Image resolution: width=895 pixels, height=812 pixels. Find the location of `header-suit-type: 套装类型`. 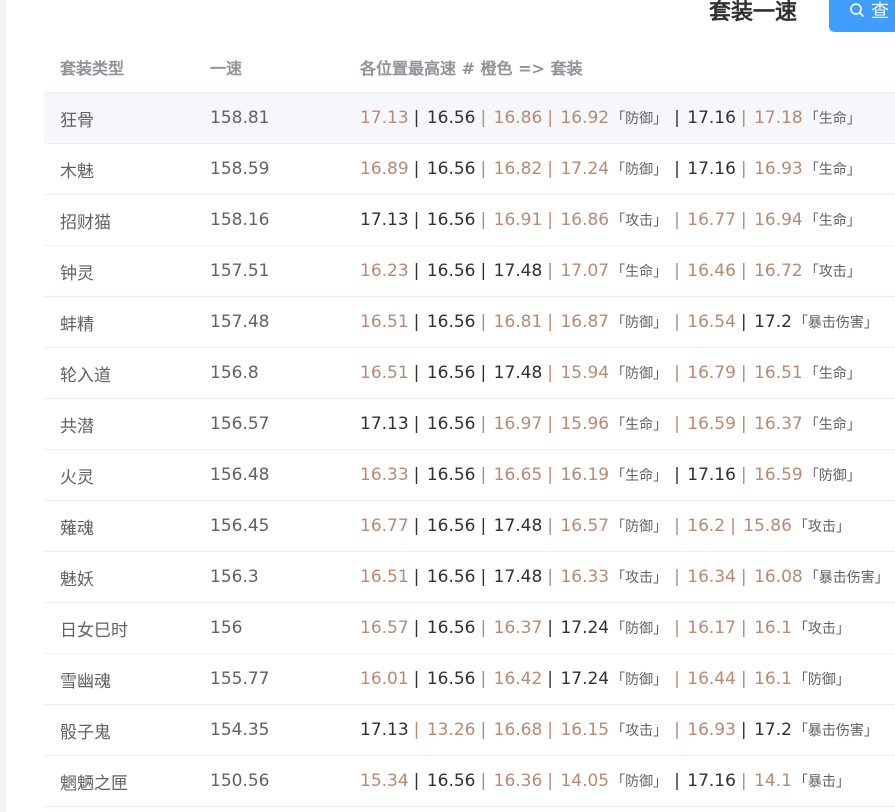

header-suit-type: 套装类型 is located at coordinates (119, 67).